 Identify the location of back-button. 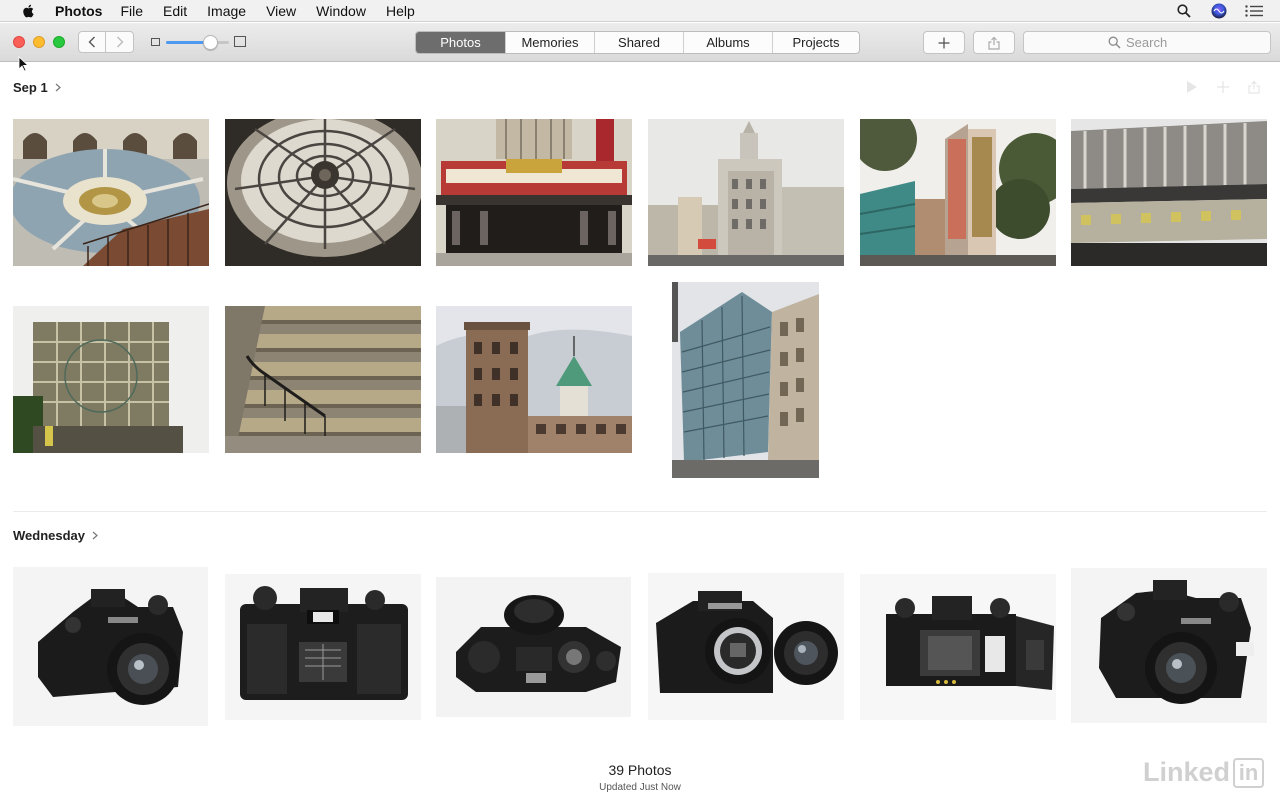
(92, 42).